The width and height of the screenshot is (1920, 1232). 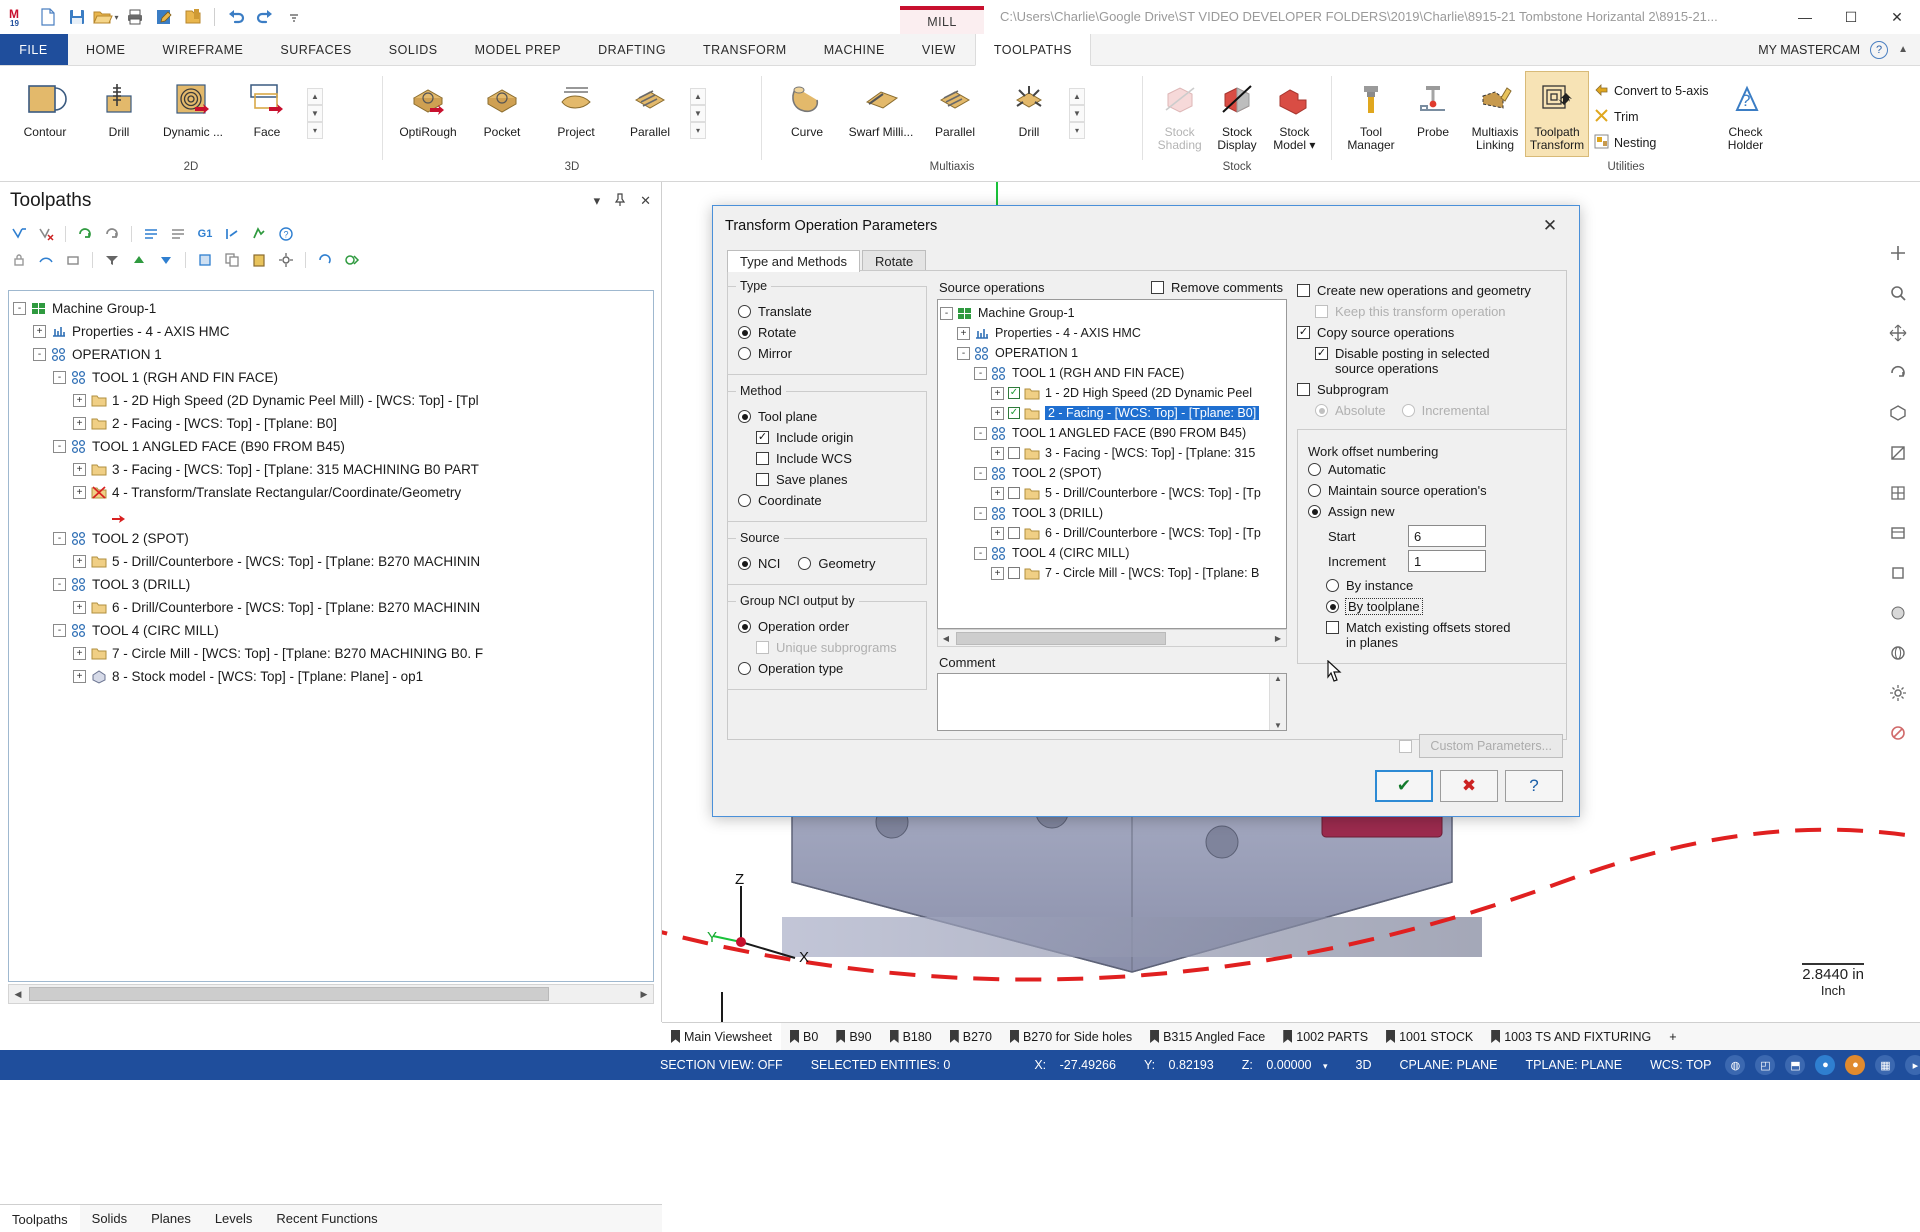 I want to click on maximize-button: ☐, so click(x=1851, y=17).